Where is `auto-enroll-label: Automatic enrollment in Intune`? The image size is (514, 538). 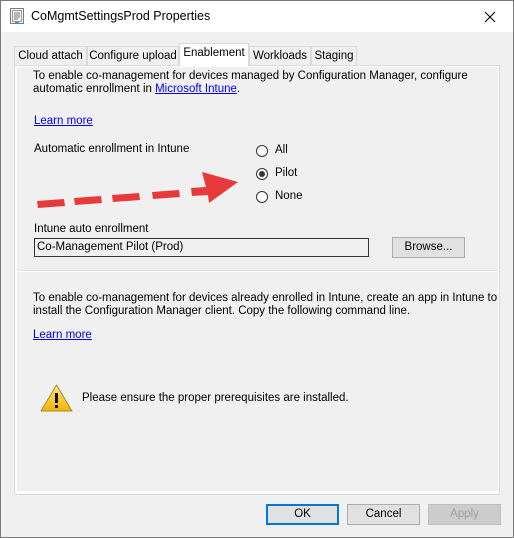 auto-enroll-label: Automatic enrollment in Intune is located at coordinates (112, 149).